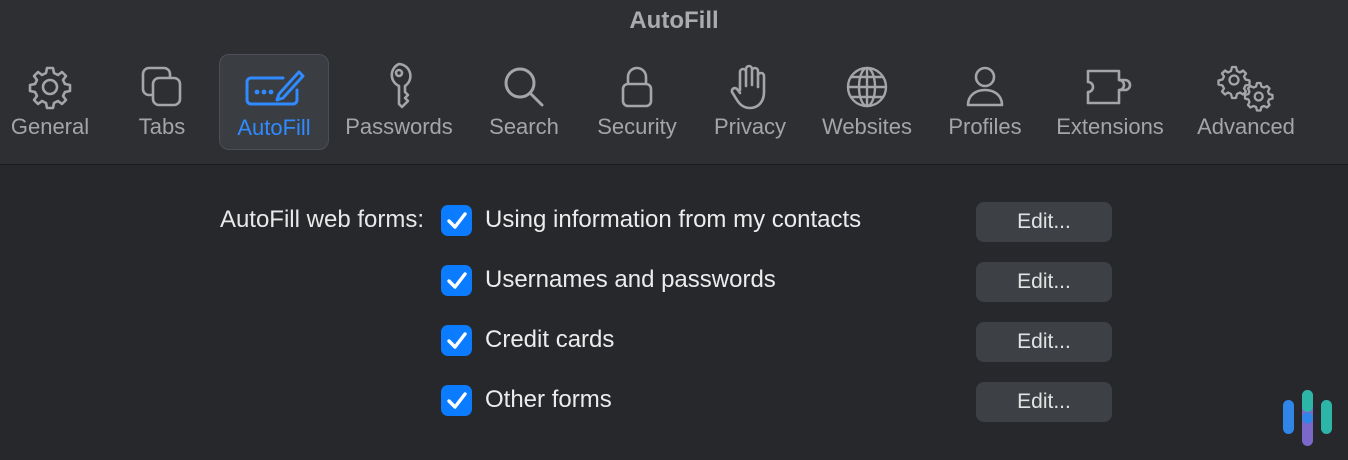 The width and height of the screenshot is (1348, 460). What do you see at coordinates (524, 87) in the screenshot?
I see `magnifier-icon` at bounding box center [524, 87].